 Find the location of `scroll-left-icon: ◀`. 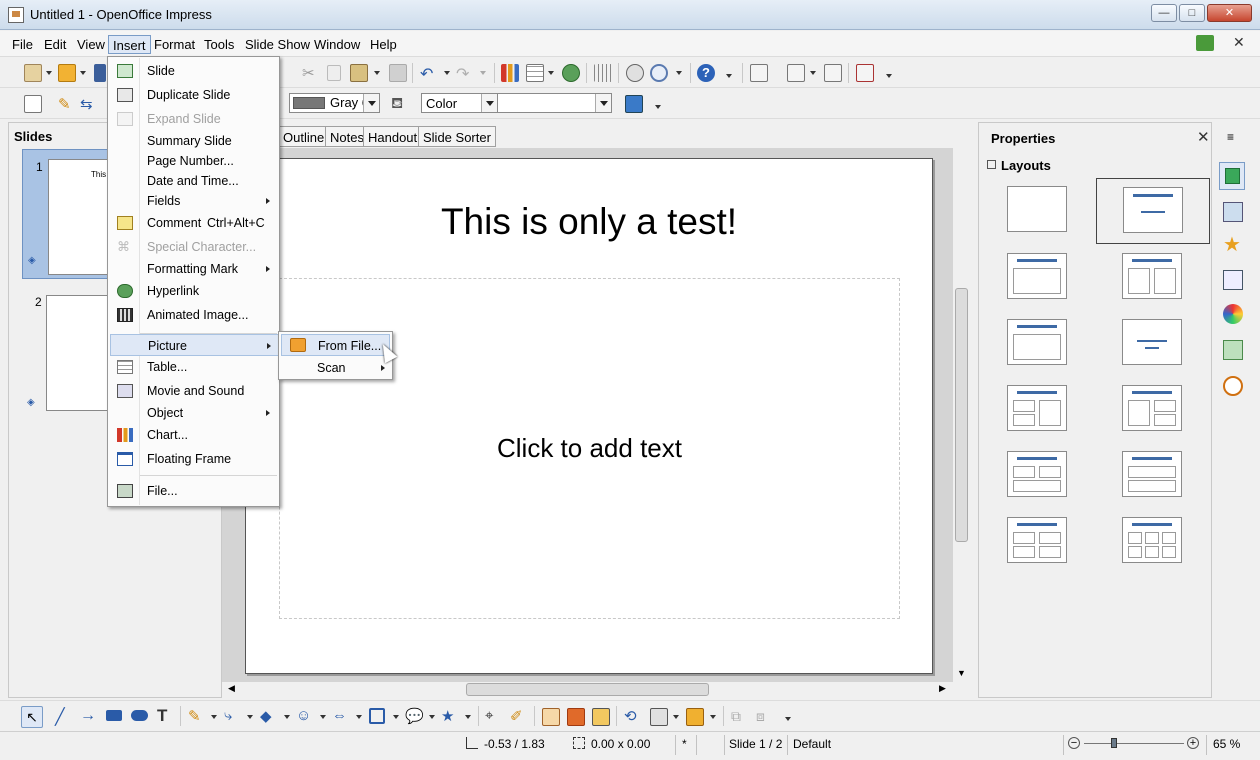

scroll-left-icon: ◀ is located at coordinates (231, 688).